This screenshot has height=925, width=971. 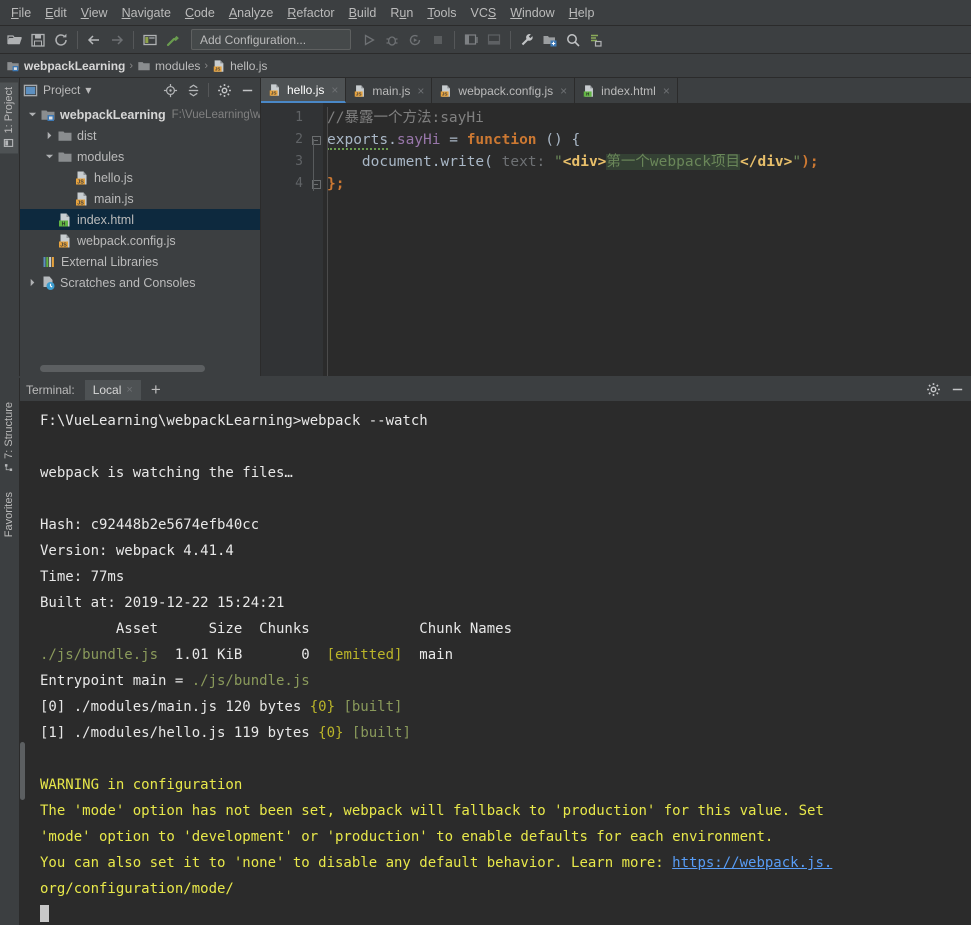 I want to click on project-view-icon, so click(x=30, y=90).